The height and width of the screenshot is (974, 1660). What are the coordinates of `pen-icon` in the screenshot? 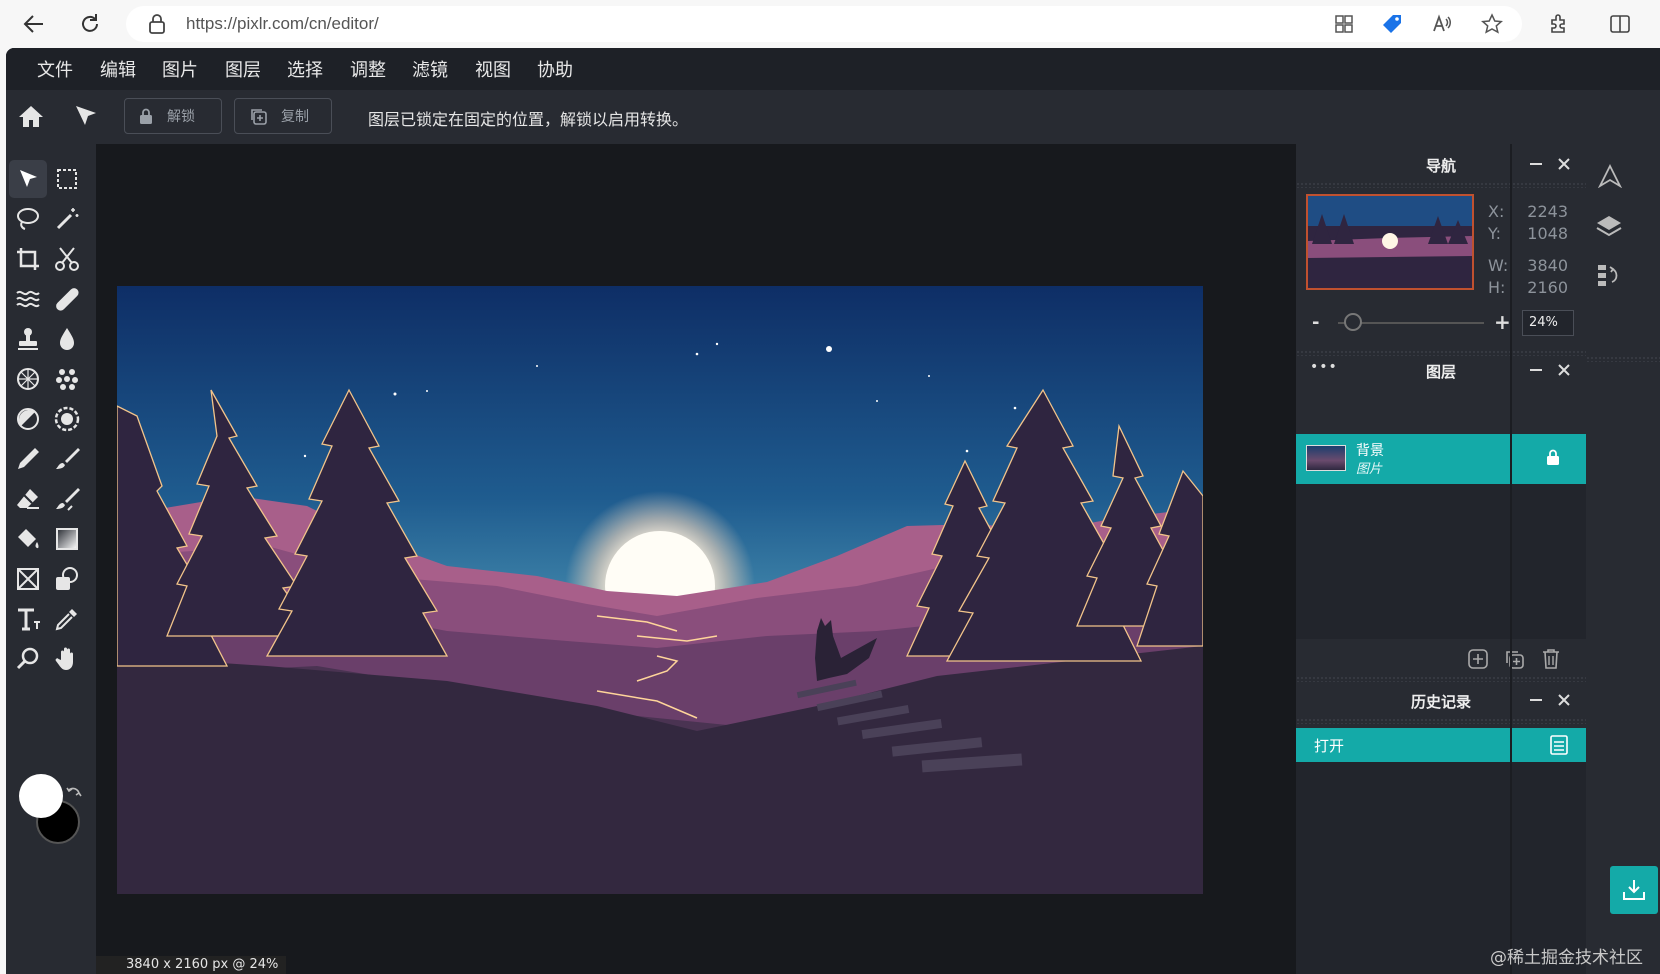 It's located at (28, 458).